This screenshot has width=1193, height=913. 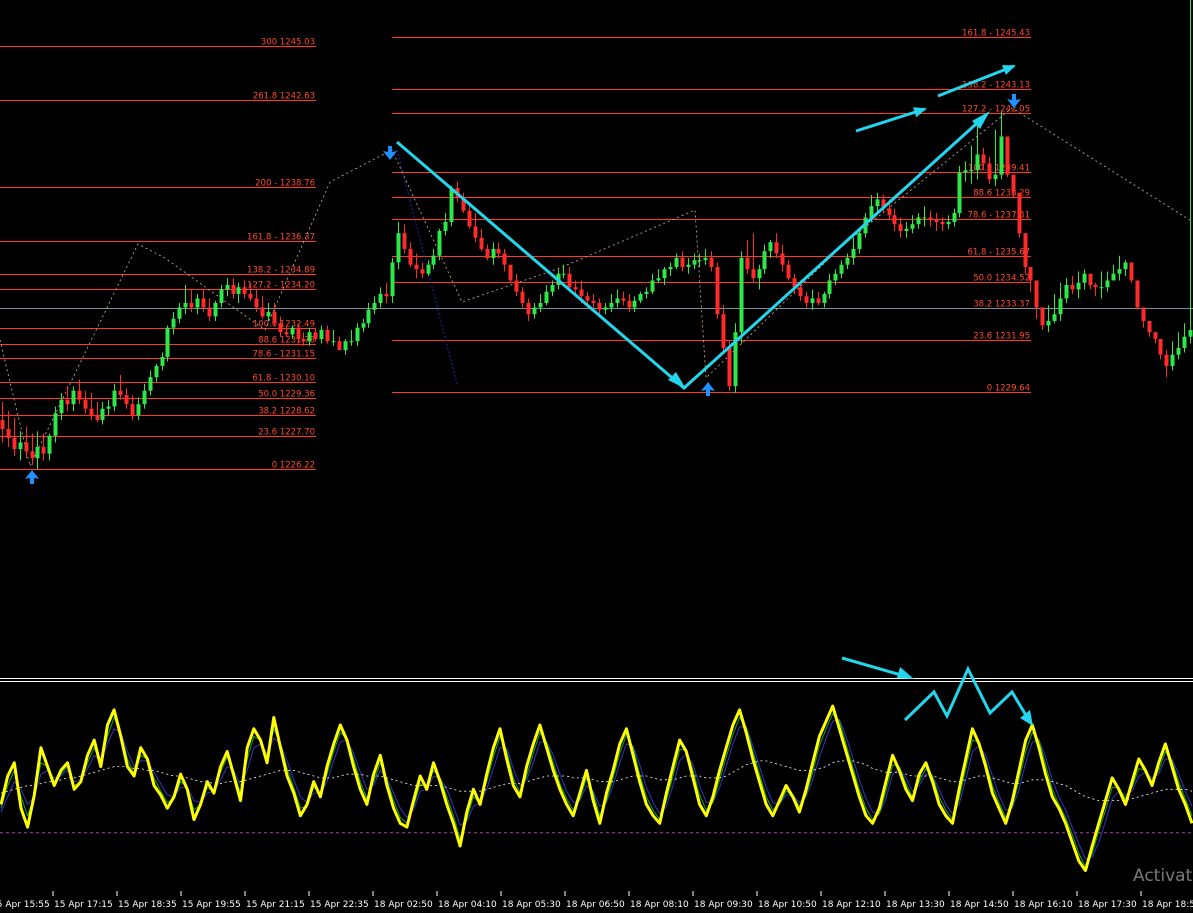 What do you see at coordinates (996, 34) in the screenshot?
I see `fib-label: 161.8 - 1245.43` at bounding box center [996, 34].